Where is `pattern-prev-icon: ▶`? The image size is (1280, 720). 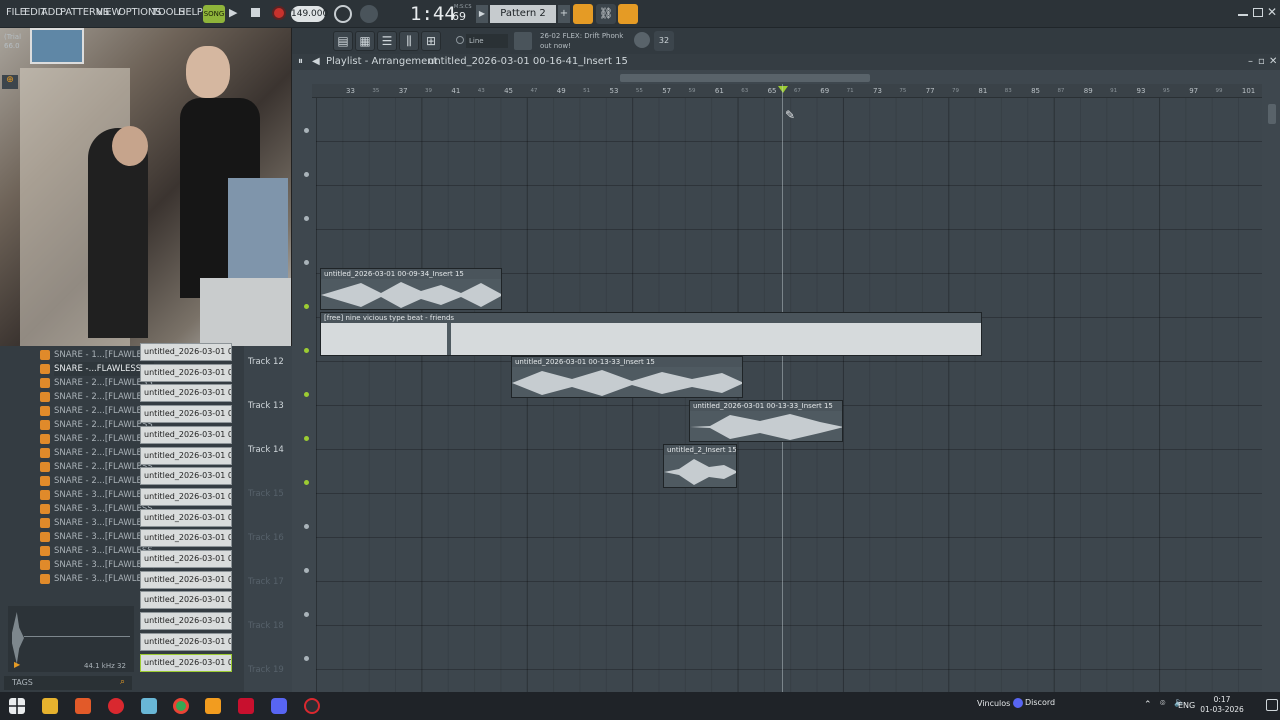 pattern-prev-icon: ▶ is located at coordinates (482, 14).